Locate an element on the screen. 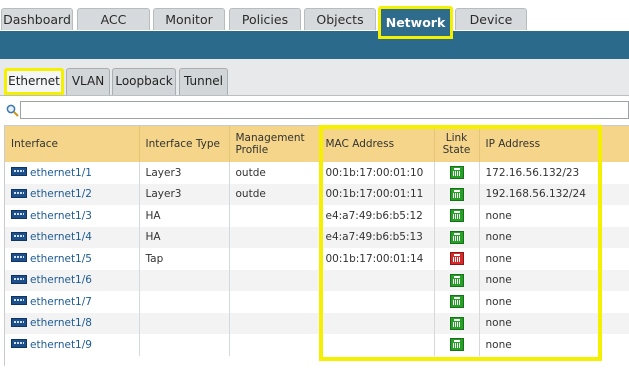 The height and width of the screenshot is (370, 629). cell-interface: ethernet1/8 is located at coordinates (72, 323).